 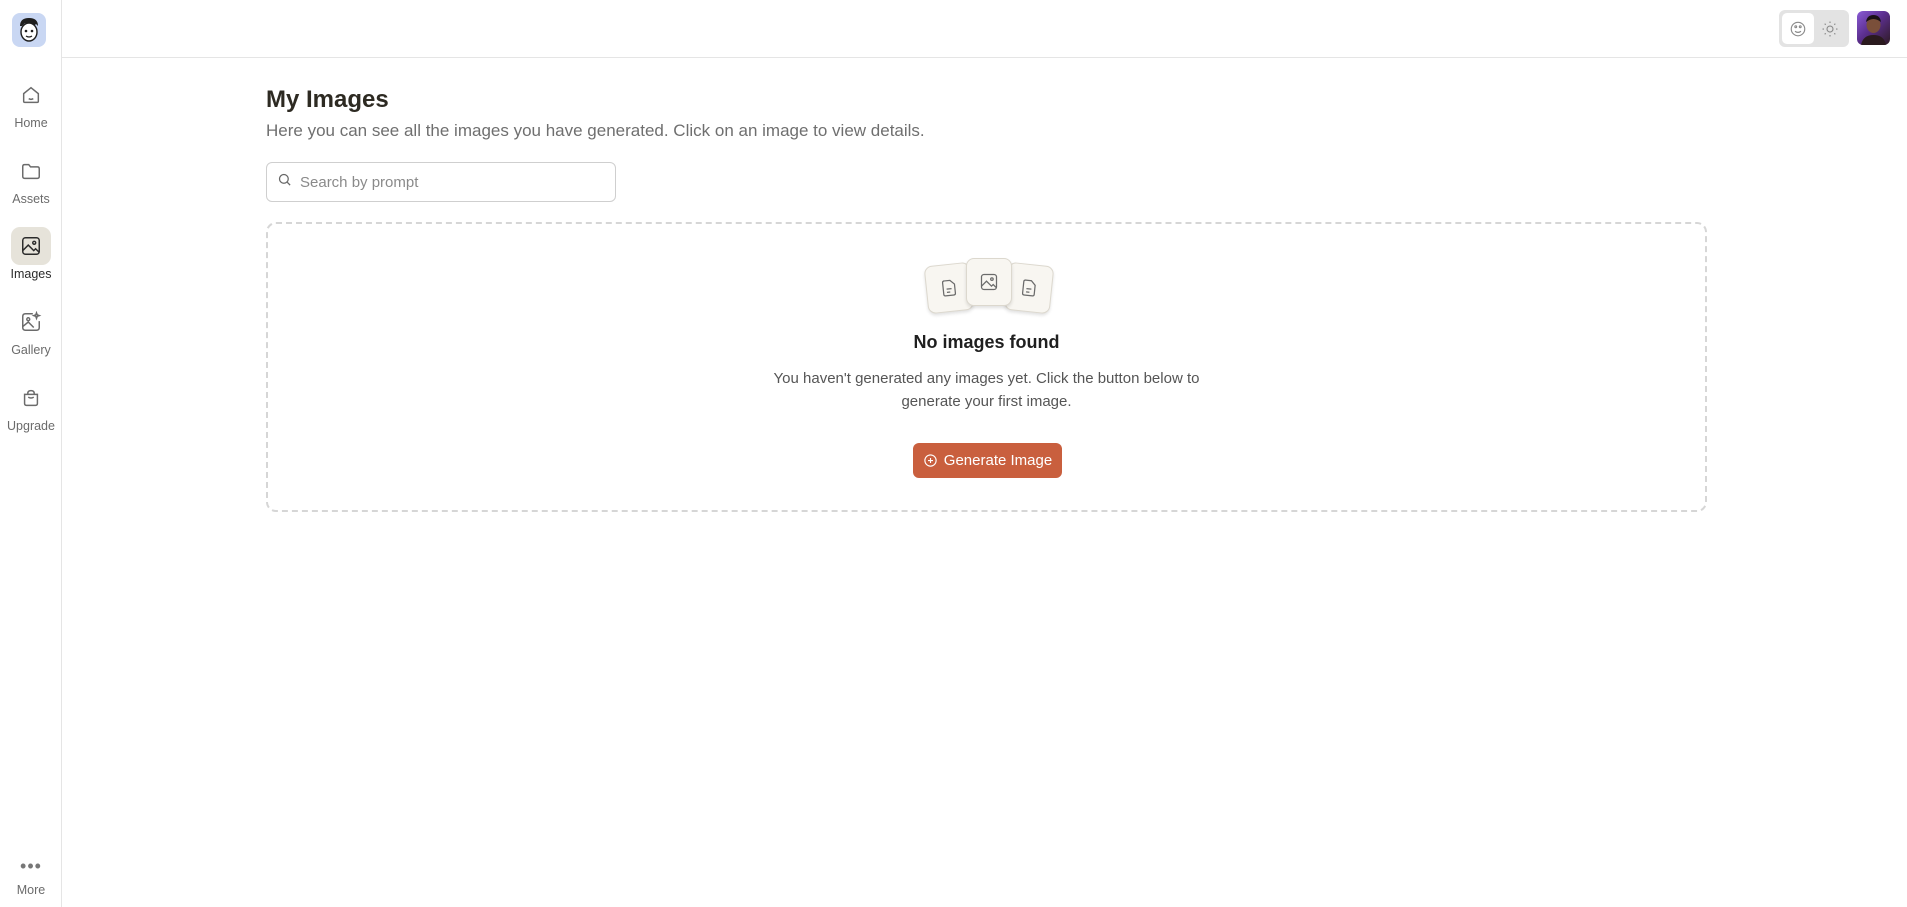 I want to click on sidebar-item-label: Upgrade, so click(x=31, y=426).